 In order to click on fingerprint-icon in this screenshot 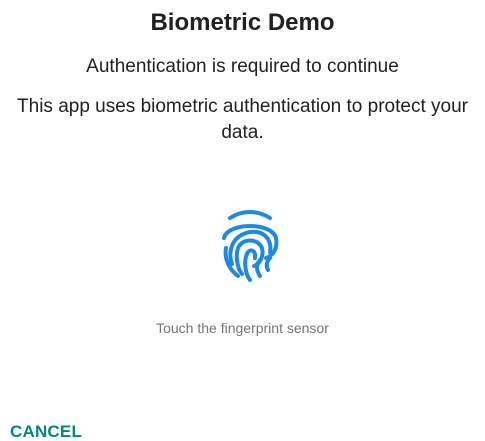, I will do `click(250, 246)`.